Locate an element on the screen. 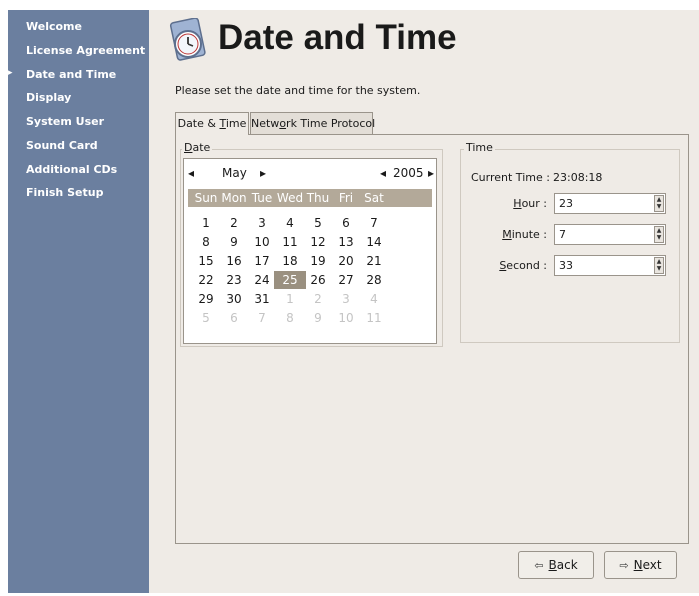 This screenshot has width=699, height=596. weekday-label: Sat is located at coordinates (374, 198).